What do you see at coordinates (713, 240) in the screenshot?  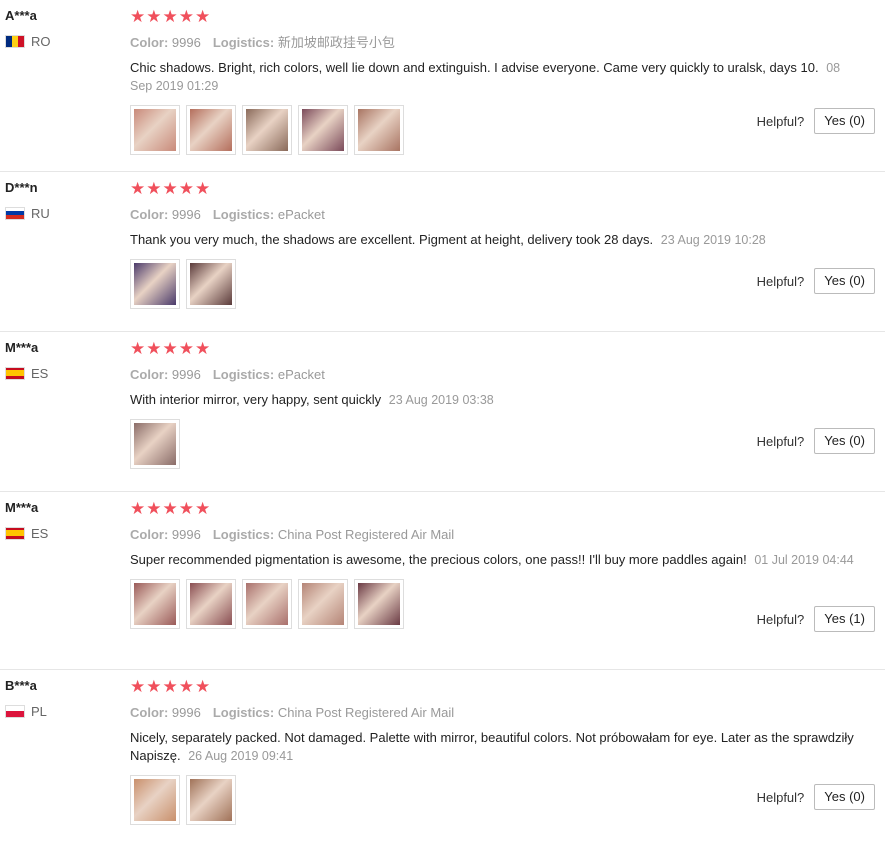 I see `review-date: 23 Aug 2019 10:28` at bounding box center [713, 240].